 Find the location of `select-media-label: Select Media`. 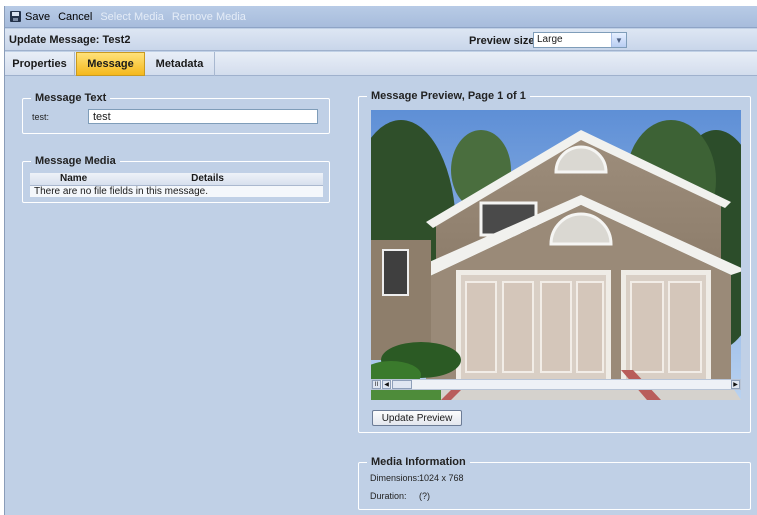

select-media-label: Select Media is located at coordinates (132, 16).